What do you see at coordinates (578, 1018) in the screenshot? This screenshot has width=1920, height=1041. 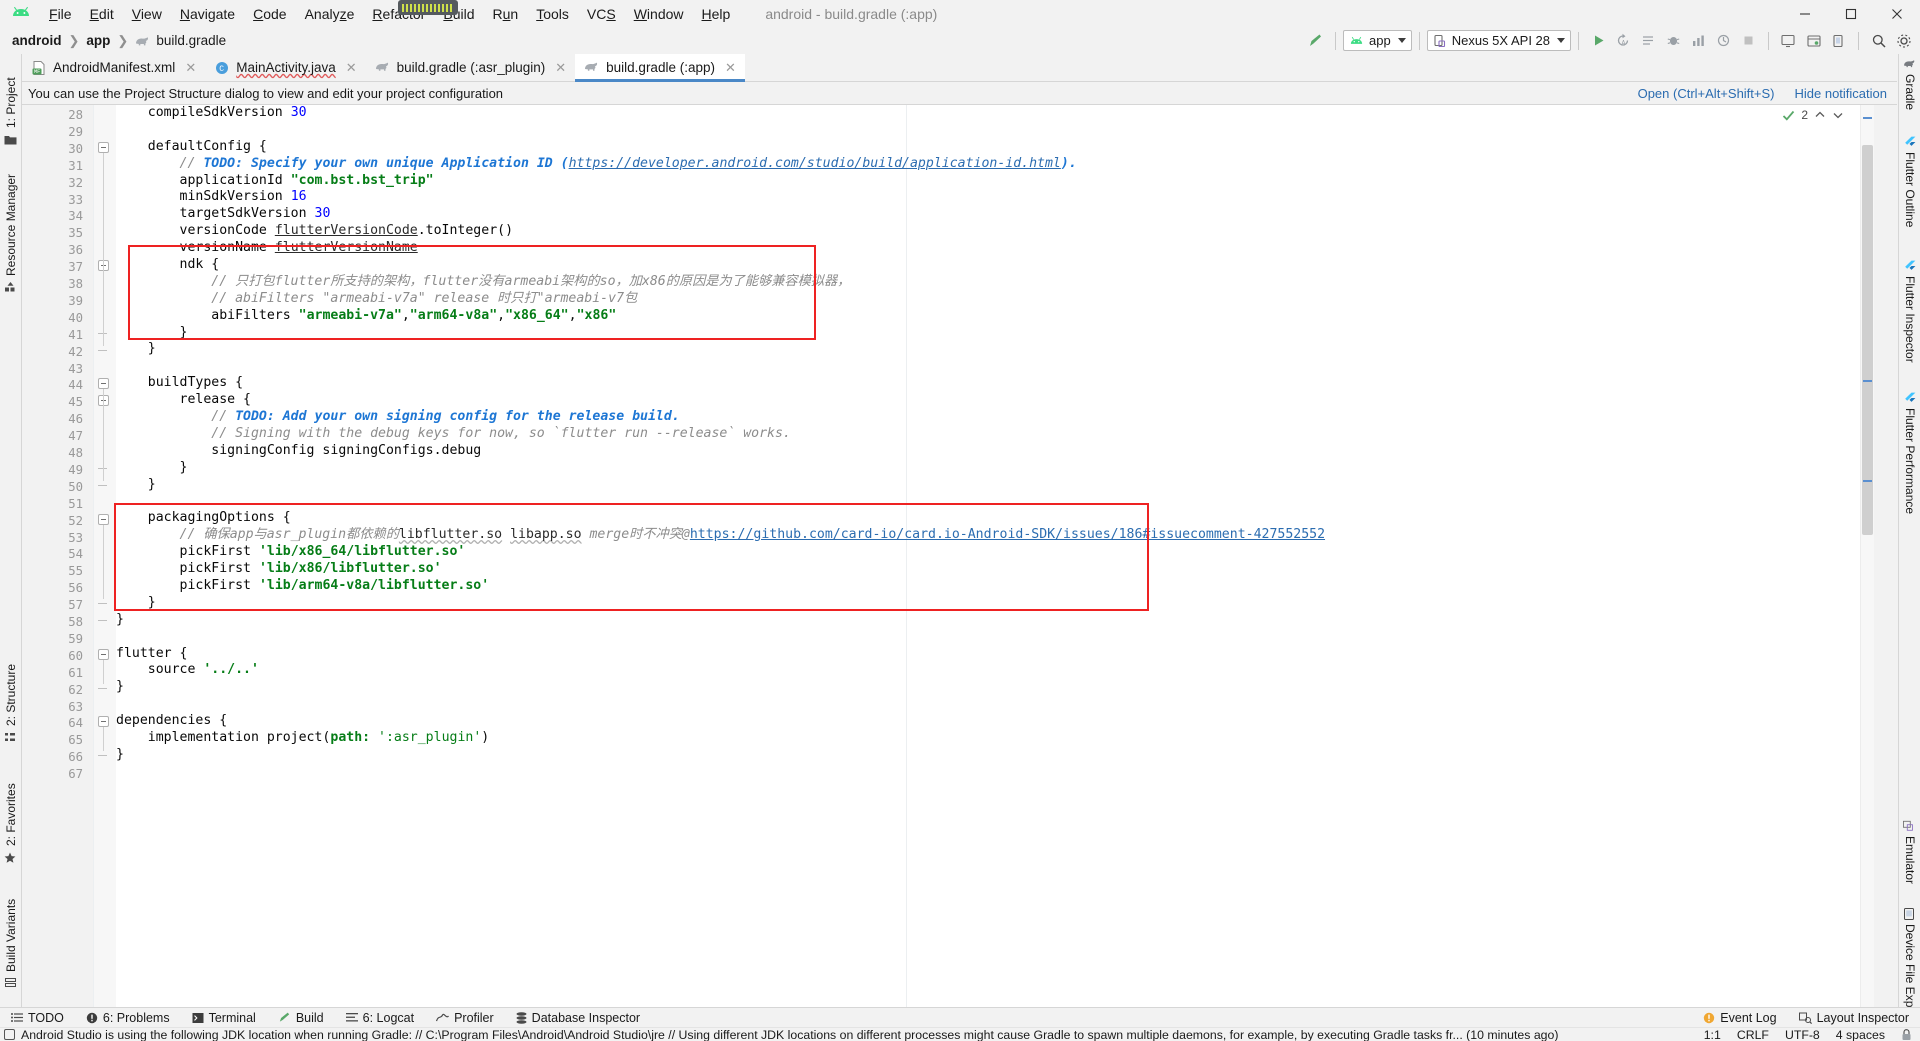 I see `bottom-item-database-inspector: Database Inspector` at bounding box center [578, 1018].